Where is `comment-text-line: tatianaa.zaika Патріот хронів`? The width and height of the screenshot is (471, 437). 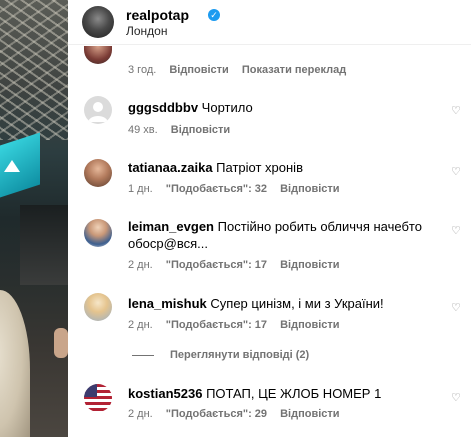
comment-text-line: tatianaa.zaika Патріот хронів is located at coordinates (295, 167).